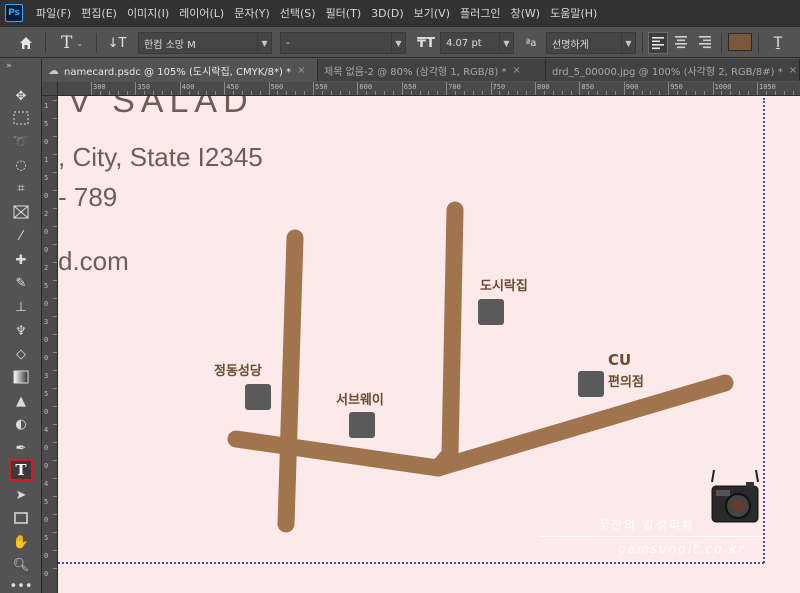 The width and height of the screenshot is (800, 593). I want to click on menu-help: 도움말(H), so click(573, 13).